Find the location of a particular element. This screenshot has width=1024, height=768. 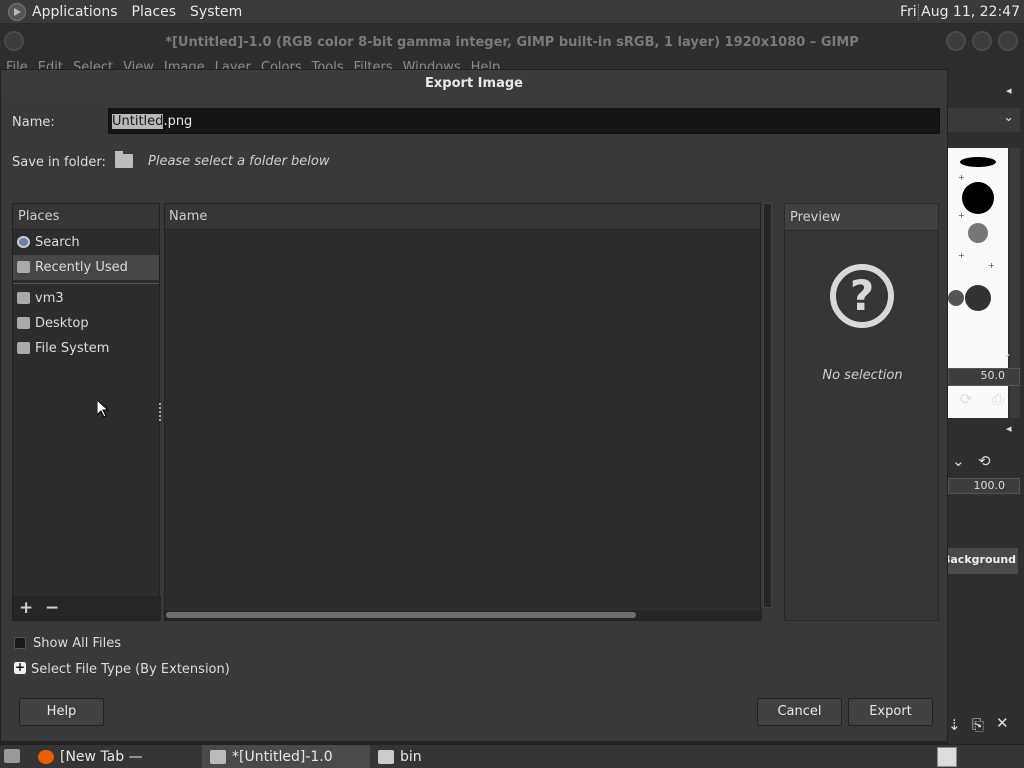

gimp-icon is located at coordinates (218, 757).